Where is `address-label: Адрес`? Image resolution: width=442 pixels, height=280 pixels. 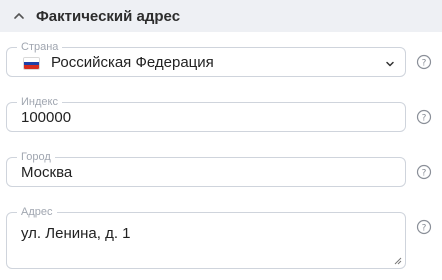 address-label: Адрес is located at coordinates (37, 212).